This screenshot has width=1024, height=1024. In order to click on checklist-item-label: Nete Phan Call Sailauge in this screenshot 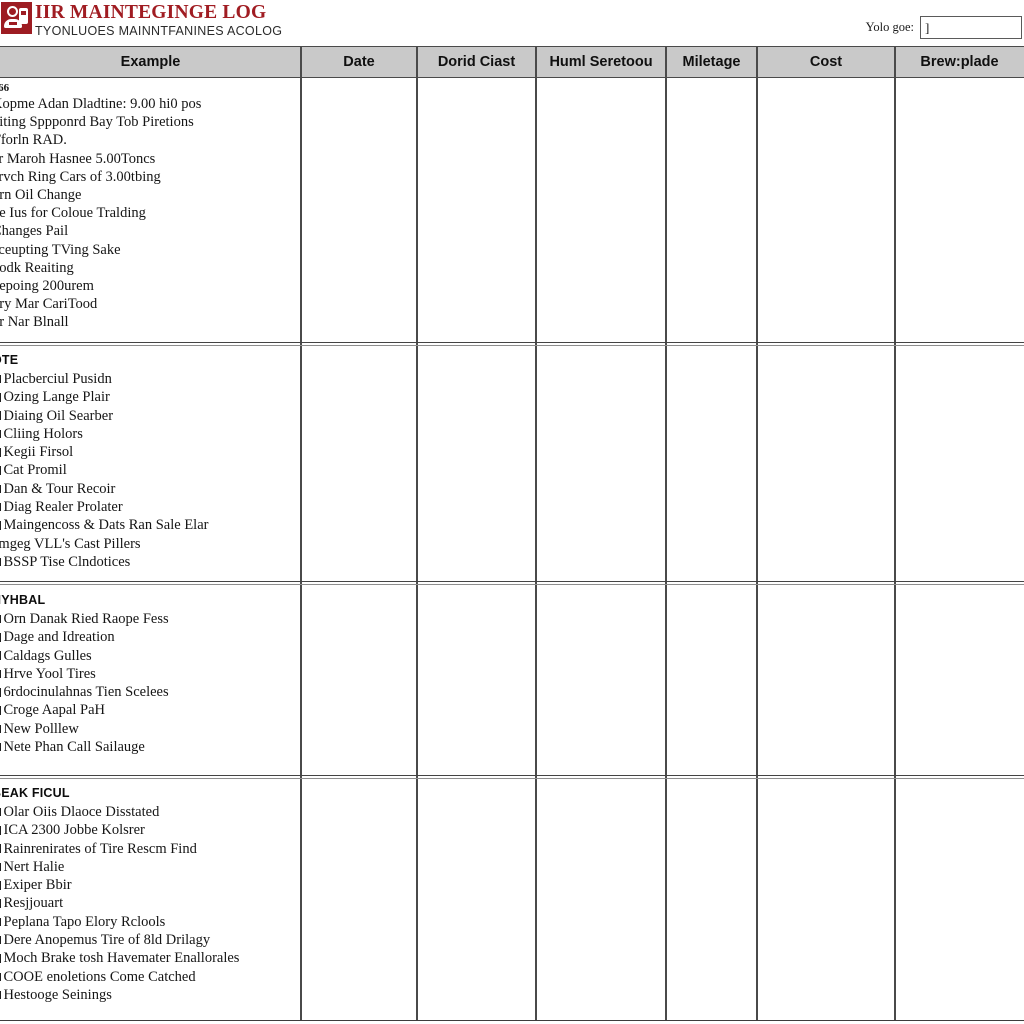, I will do `click(74, 747)`.